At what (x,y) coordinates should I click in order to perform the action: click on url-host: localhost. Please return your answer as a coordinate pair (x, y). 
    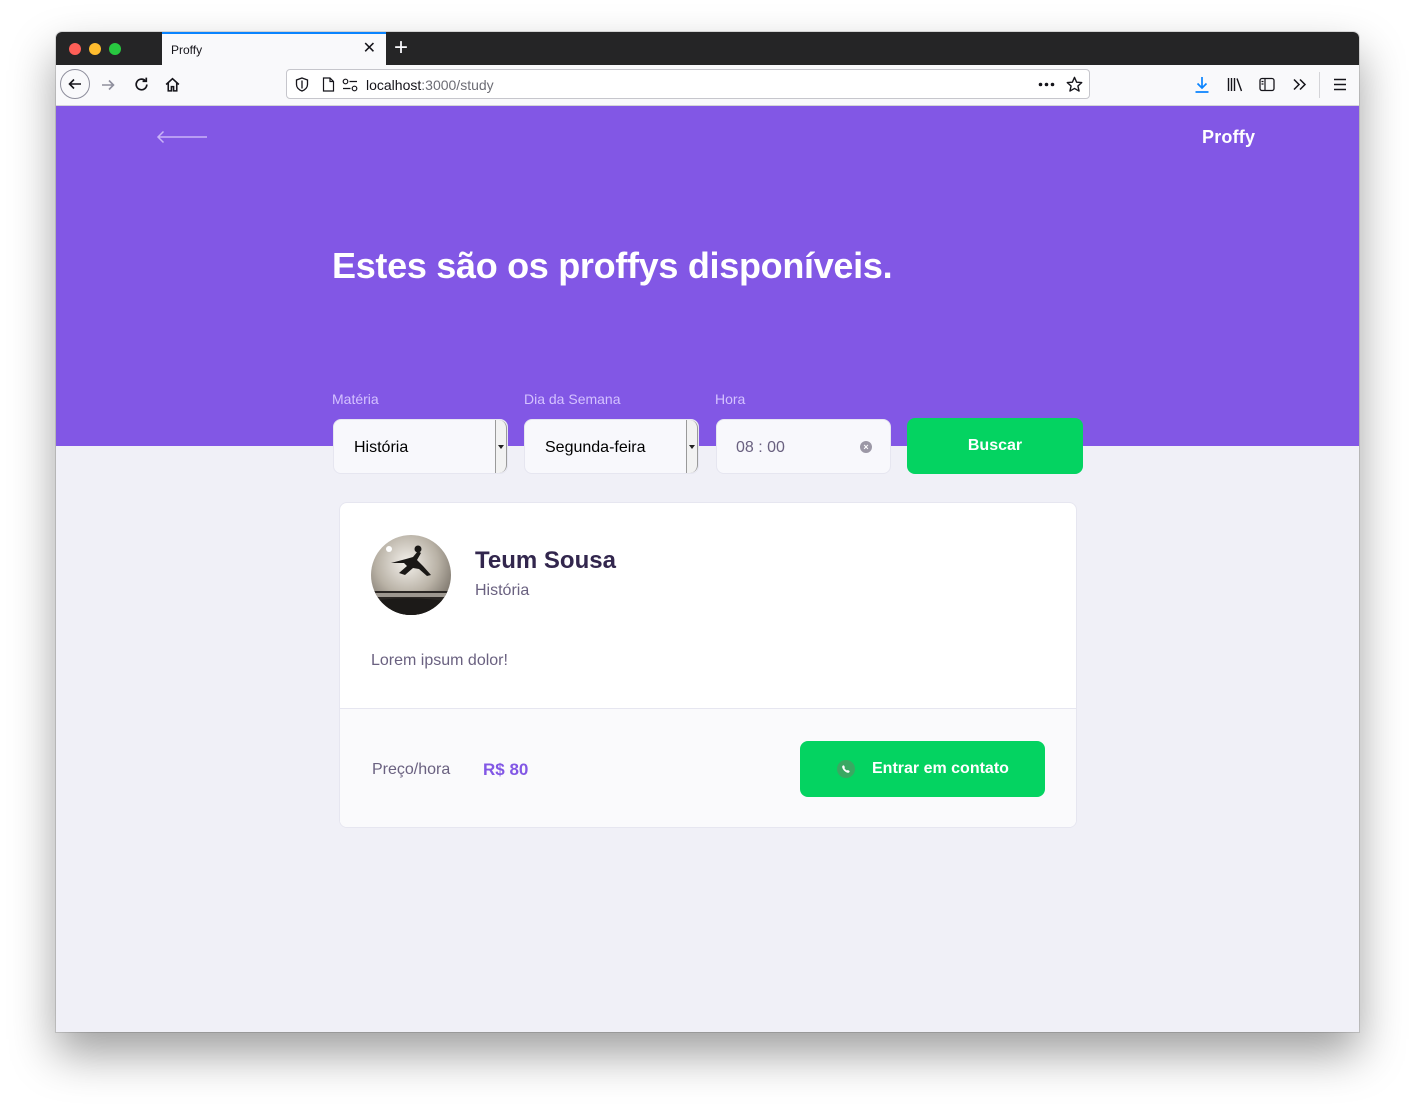
    Looking at the image, I should click on (394, 85).